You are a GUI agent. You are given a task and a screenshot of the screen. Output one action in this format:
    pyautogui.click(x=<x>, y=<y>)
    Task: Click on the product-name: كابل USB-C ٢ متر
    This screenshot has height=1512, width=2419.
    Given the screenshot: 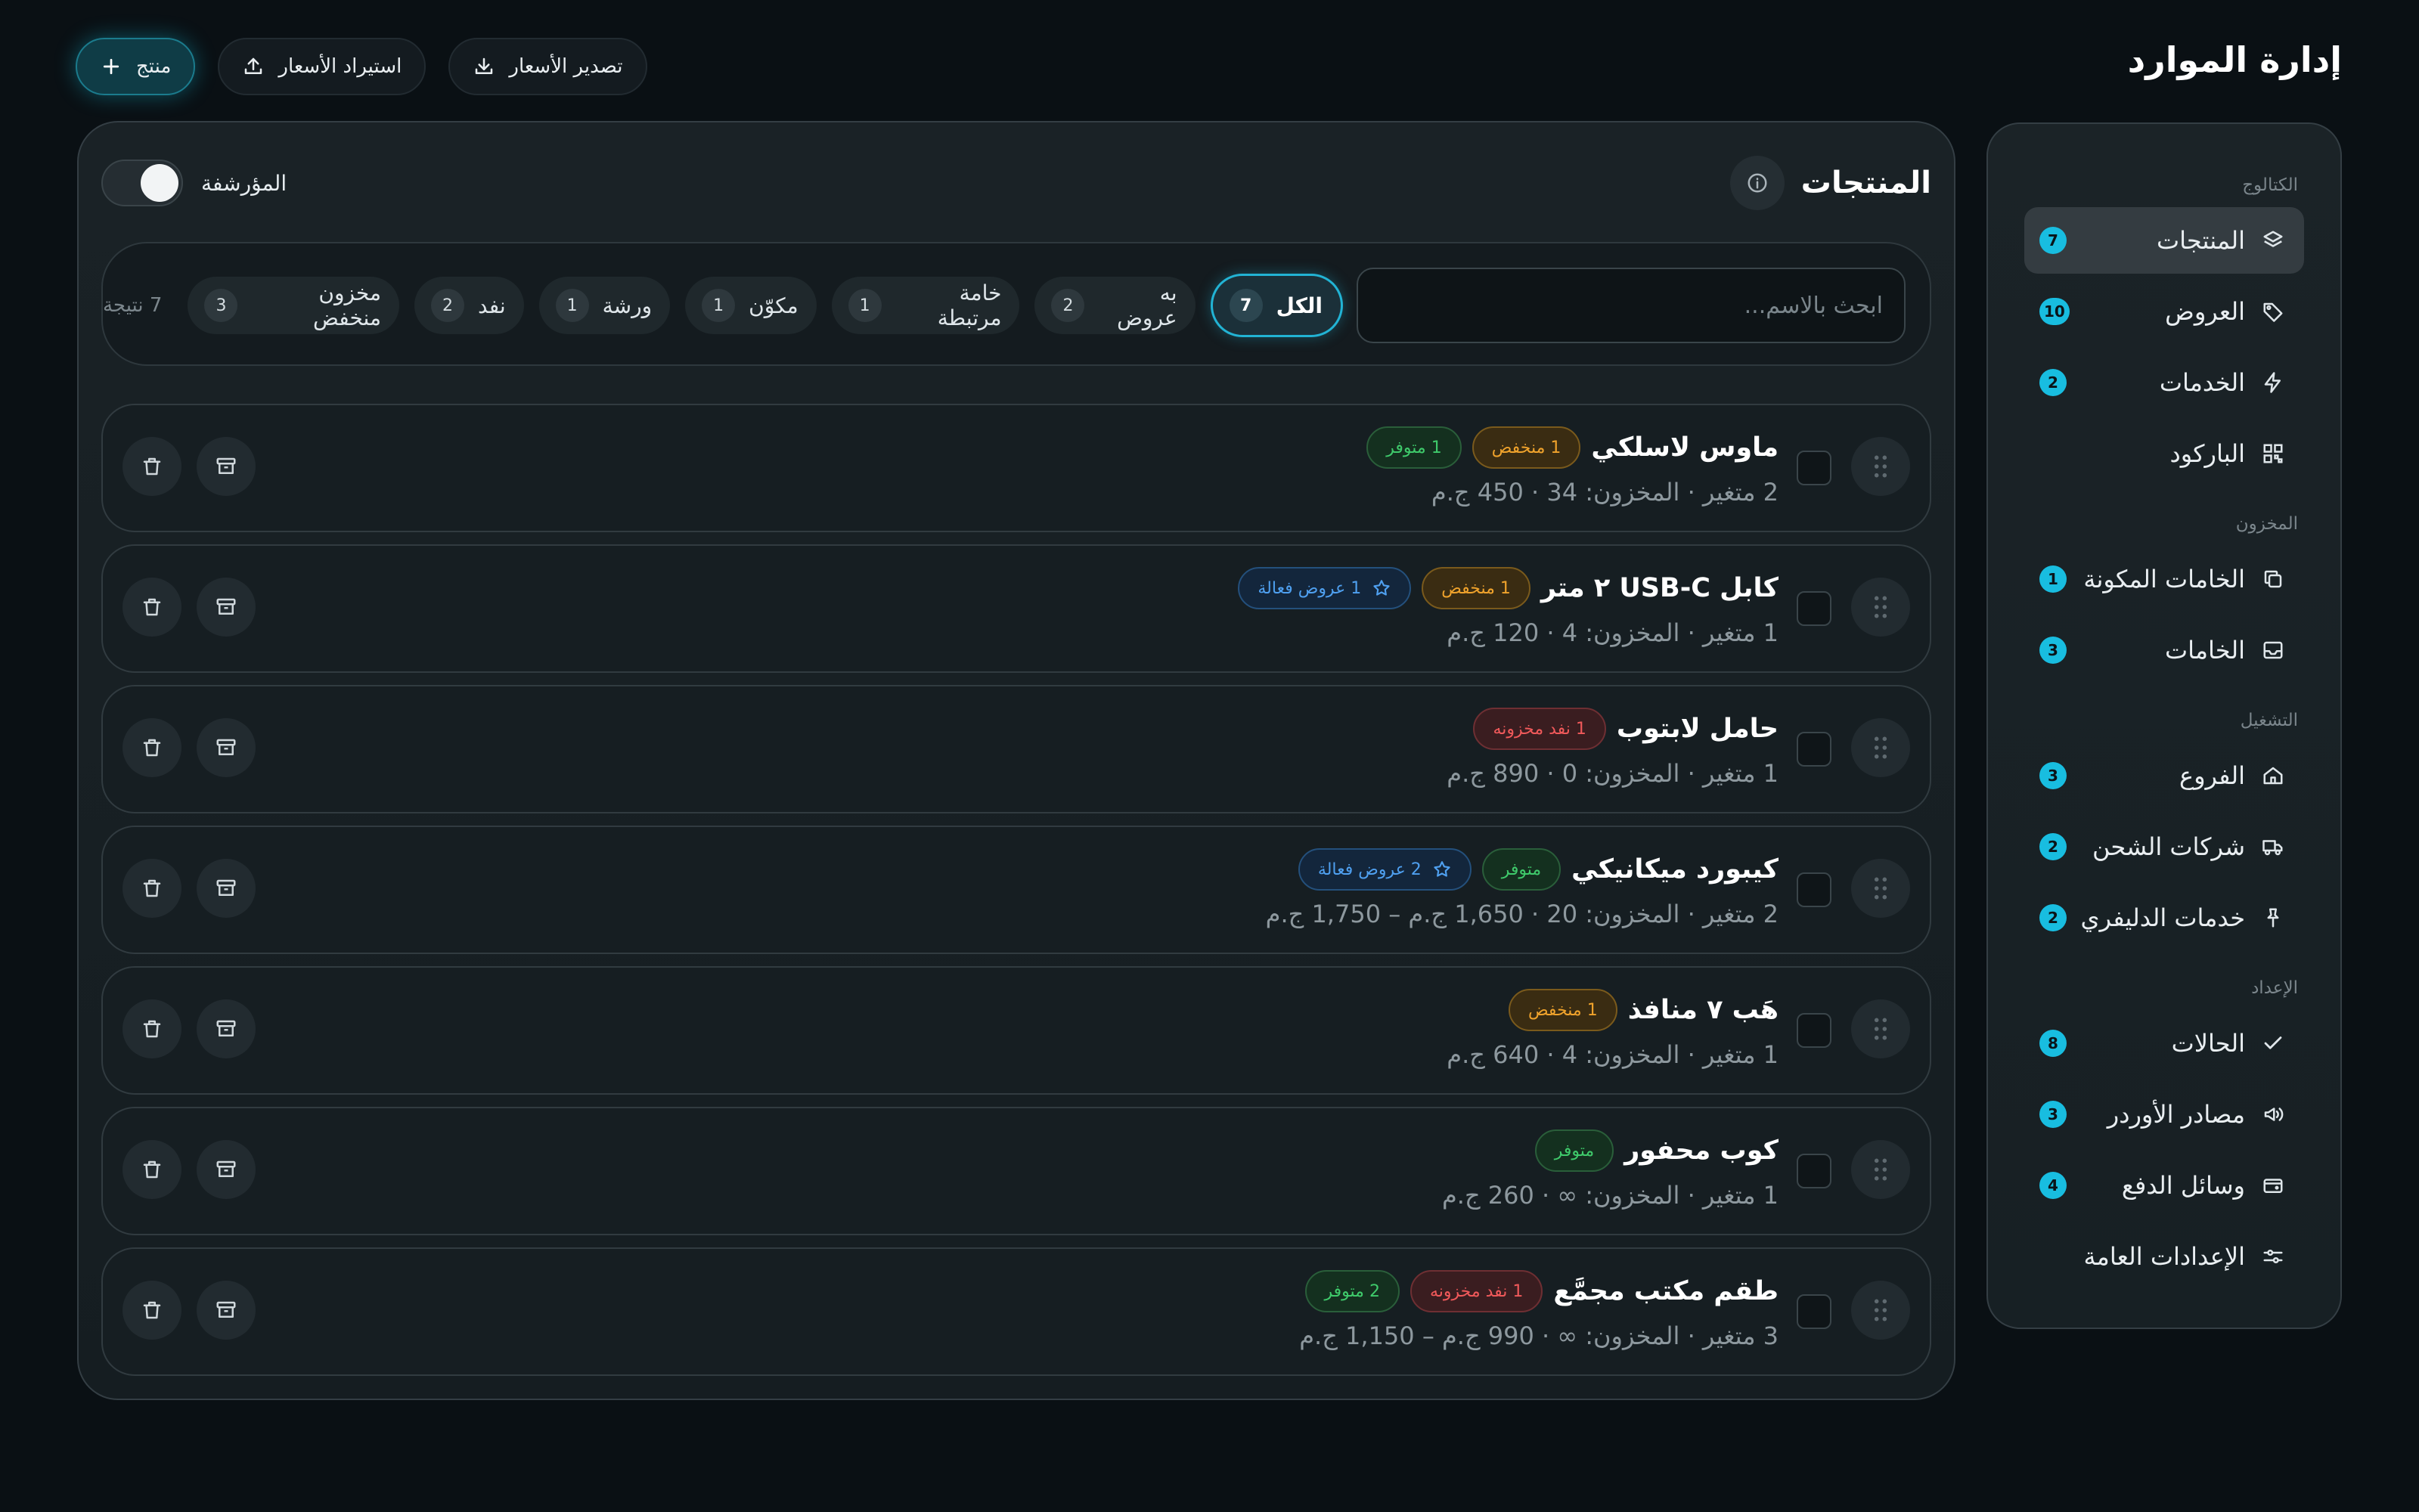 What is the action you would take?
    pyautogui.click(x=1659, y=588)
    